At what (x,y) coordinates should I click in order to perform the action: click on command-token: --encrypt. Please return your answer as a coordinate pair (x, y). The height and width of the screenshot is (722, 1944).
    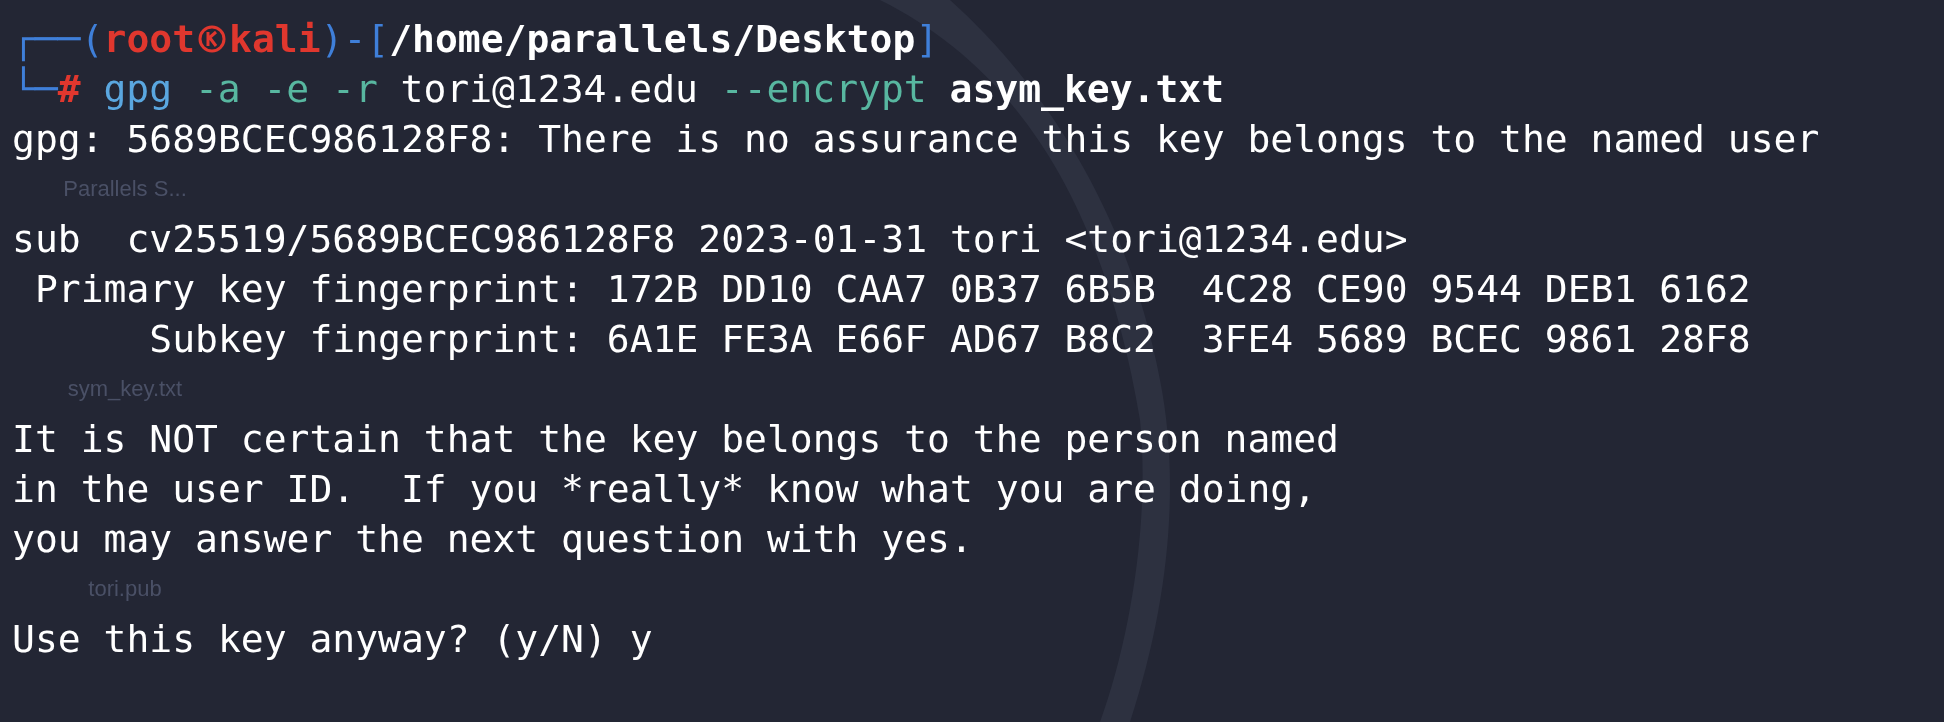
    Looking at the image, I should click on (823, 89).